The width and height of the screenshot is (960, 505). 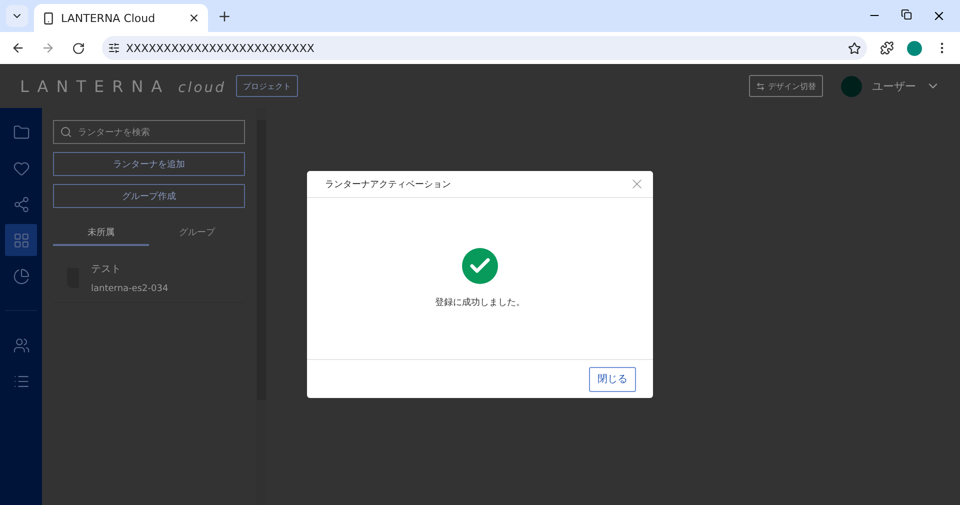 What do you see at coordinates (129, 289) in the screenshot?
I see `device-id: lanterna-es2-034` at bounding box center [129, 289].